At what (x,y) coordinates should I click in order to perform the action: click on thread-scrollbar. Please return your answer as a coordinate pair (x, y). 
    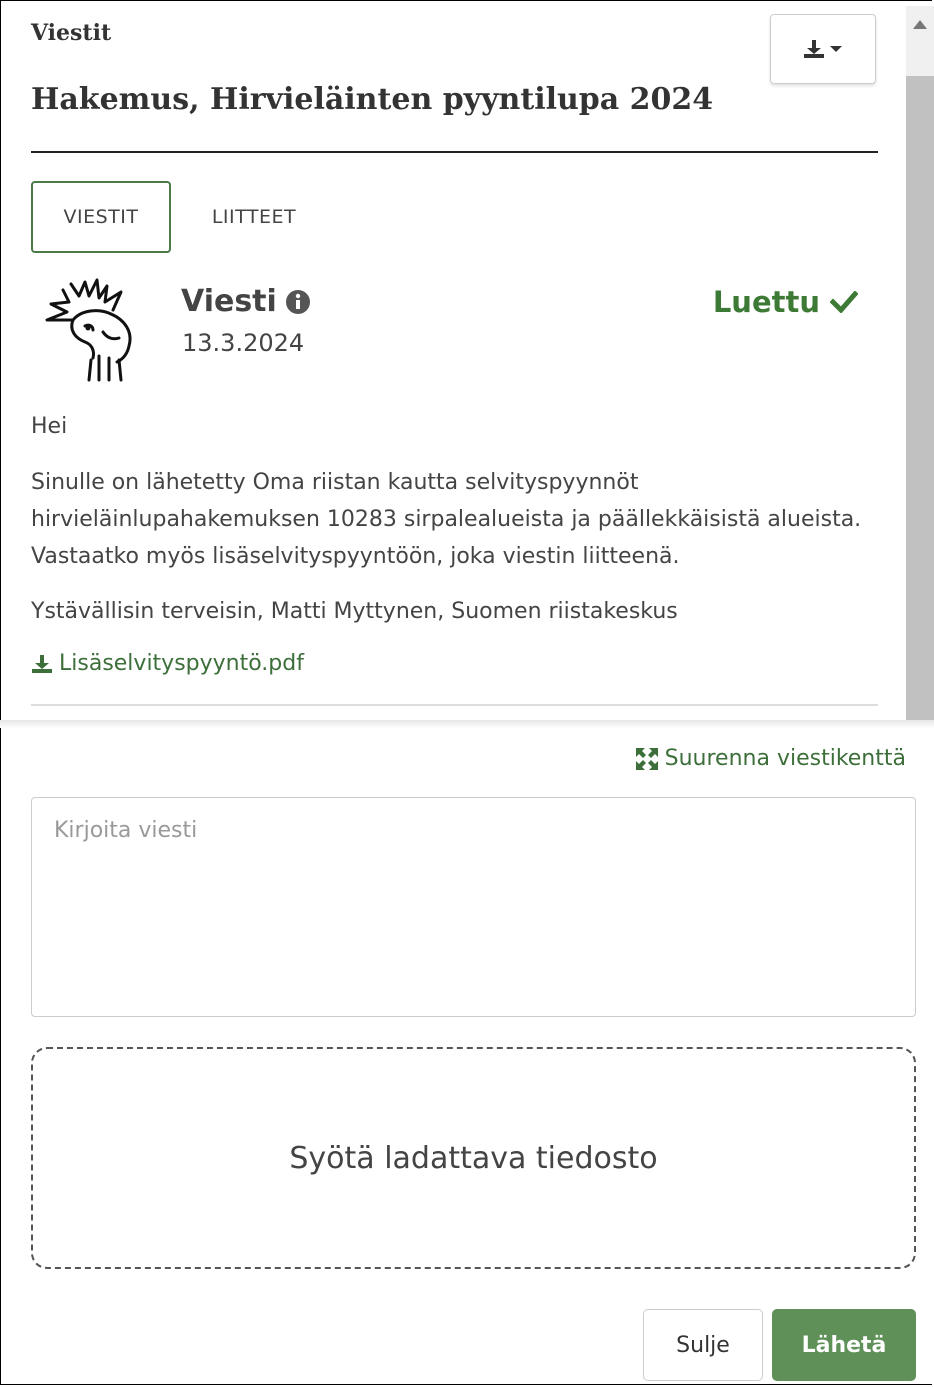
    Looking at the image, I should click on (920, 363).